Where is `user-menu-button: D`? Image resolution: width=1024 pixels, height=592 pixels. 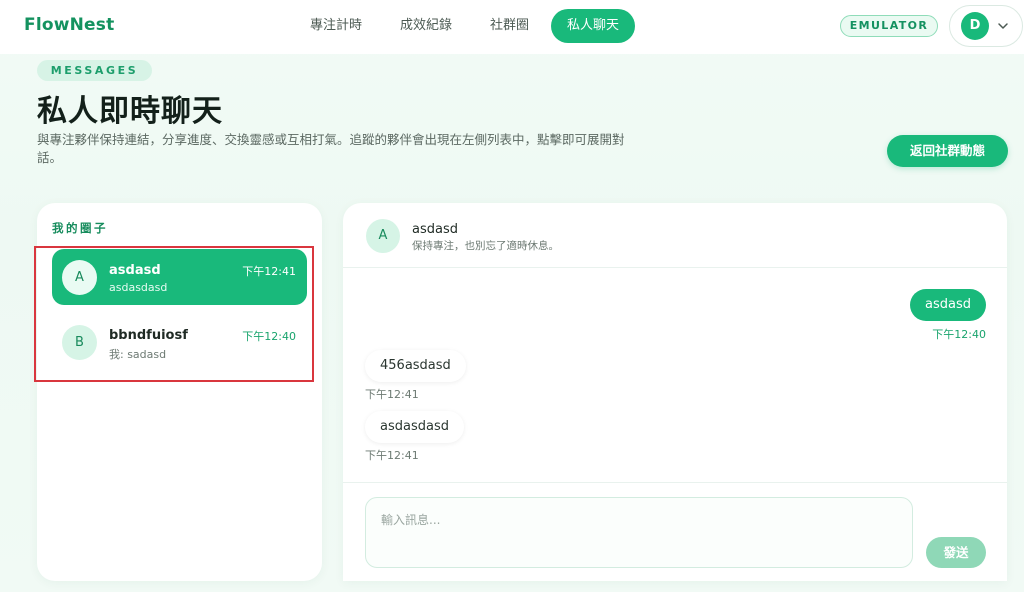
user-menu-button: D is located at coordinates (986, 26).